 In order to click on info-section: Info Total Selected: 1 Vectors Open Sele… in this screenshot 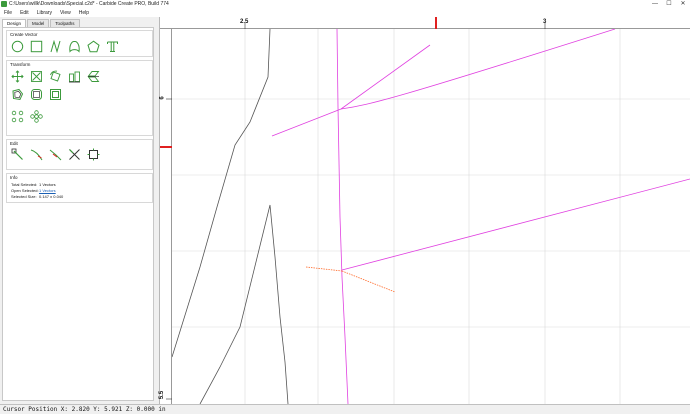, I will do `click(79, 188)`.